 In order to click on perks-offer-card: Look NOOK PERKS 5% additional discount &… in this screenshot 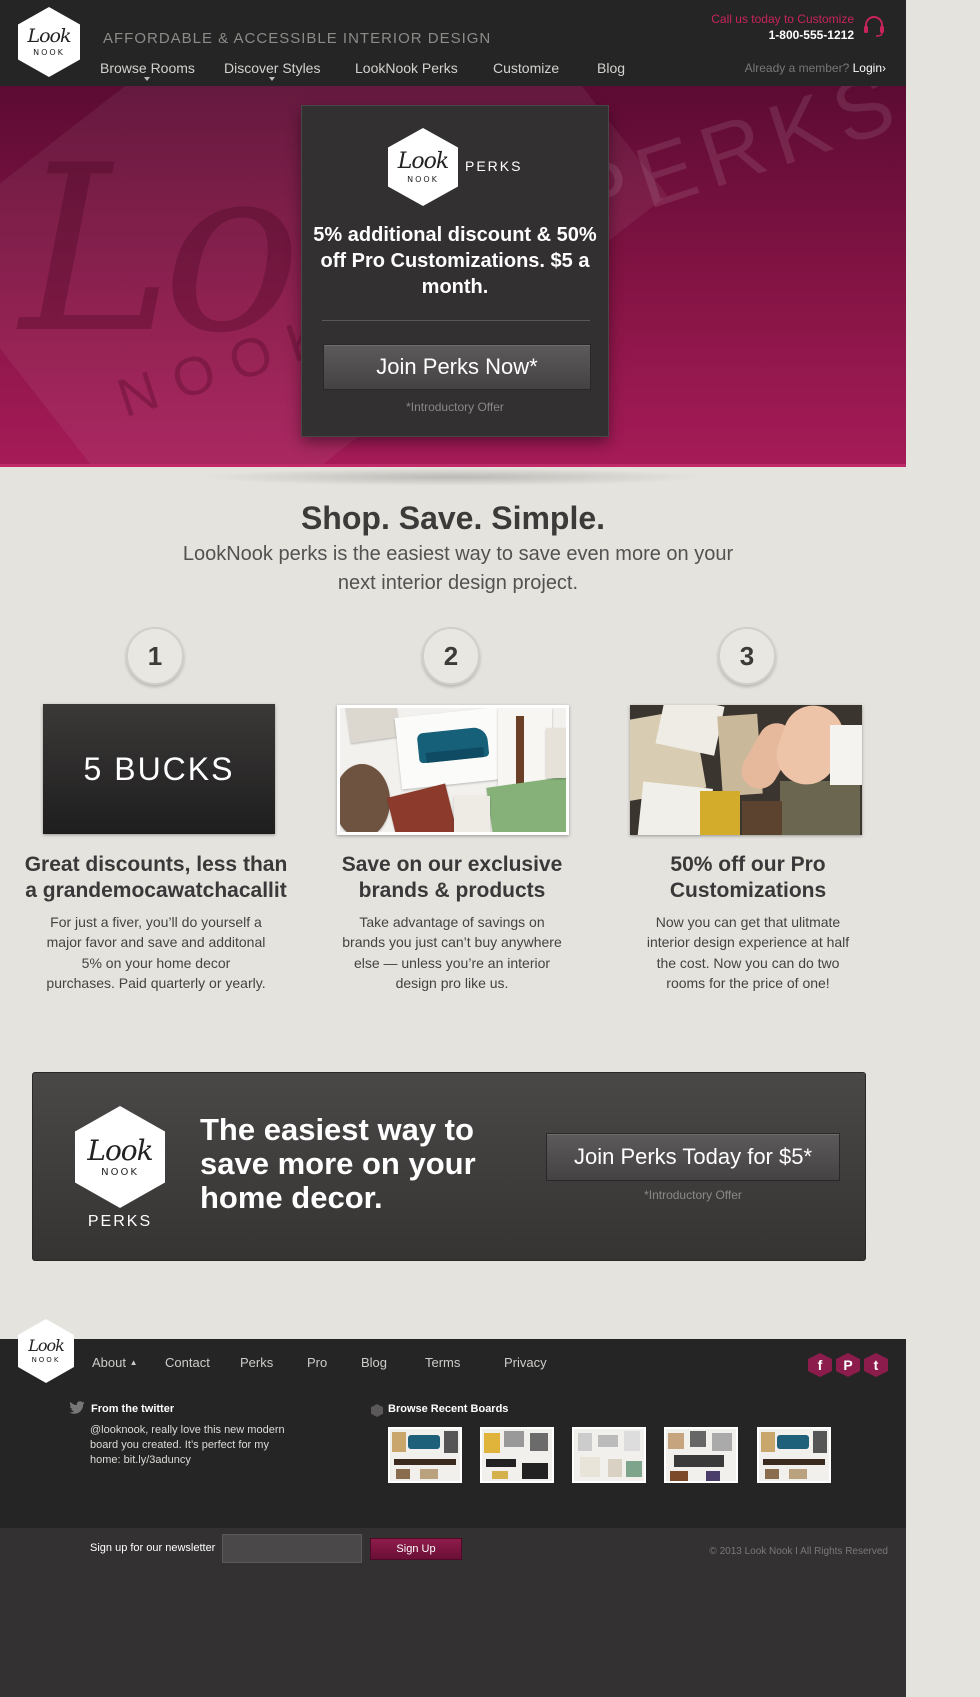, I will do `click(455, 271)`.